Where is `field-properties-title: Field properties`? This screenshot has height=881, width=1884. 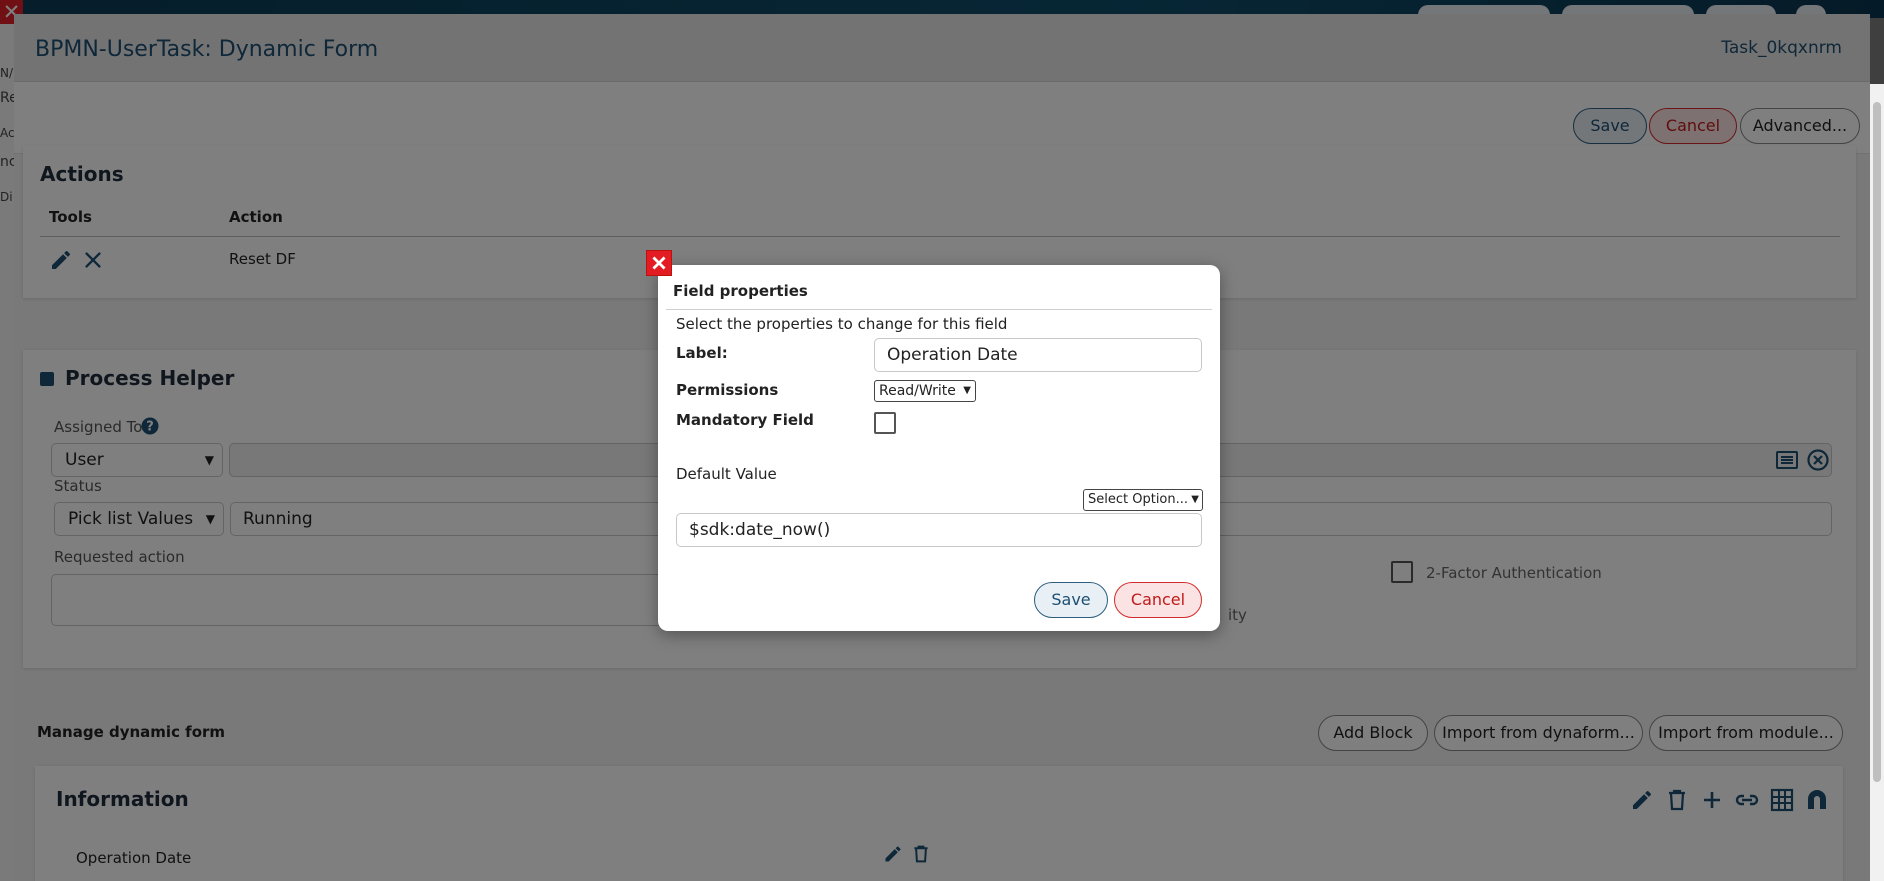 field-properties-title: Field properties is located at coordinates (740, 291).